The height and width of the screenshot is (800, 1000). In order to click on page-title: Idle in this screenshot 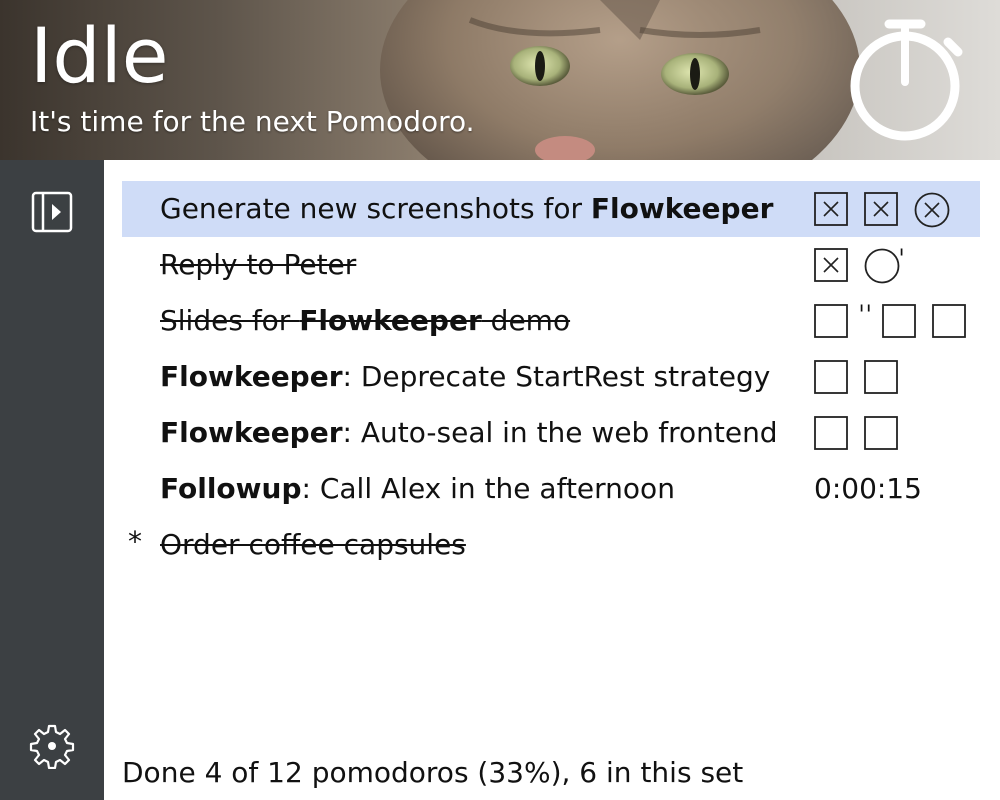, I will do `click(99, 55)`.